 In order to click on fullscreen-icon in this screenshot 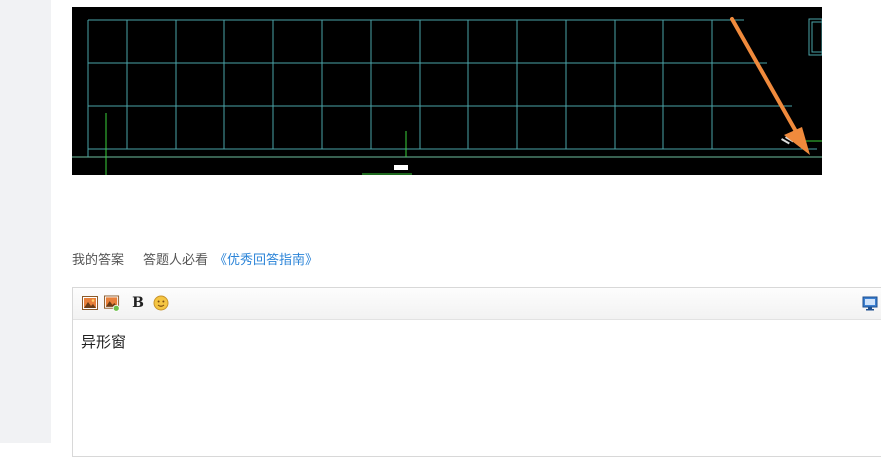, I will do `click(870, 303)`.